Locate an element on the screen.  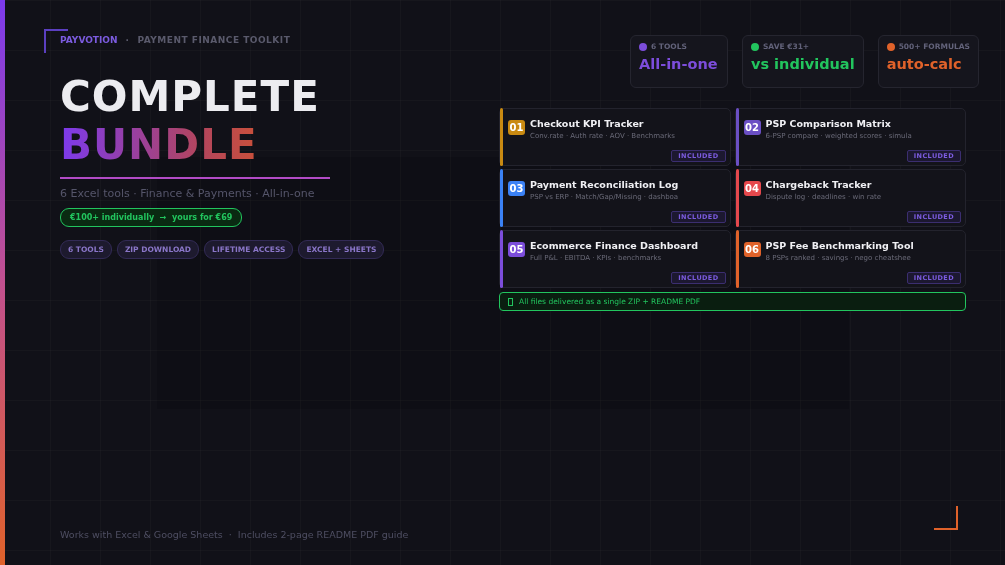
brand-name: PAYVOTION is located at coordinates (89, 40).